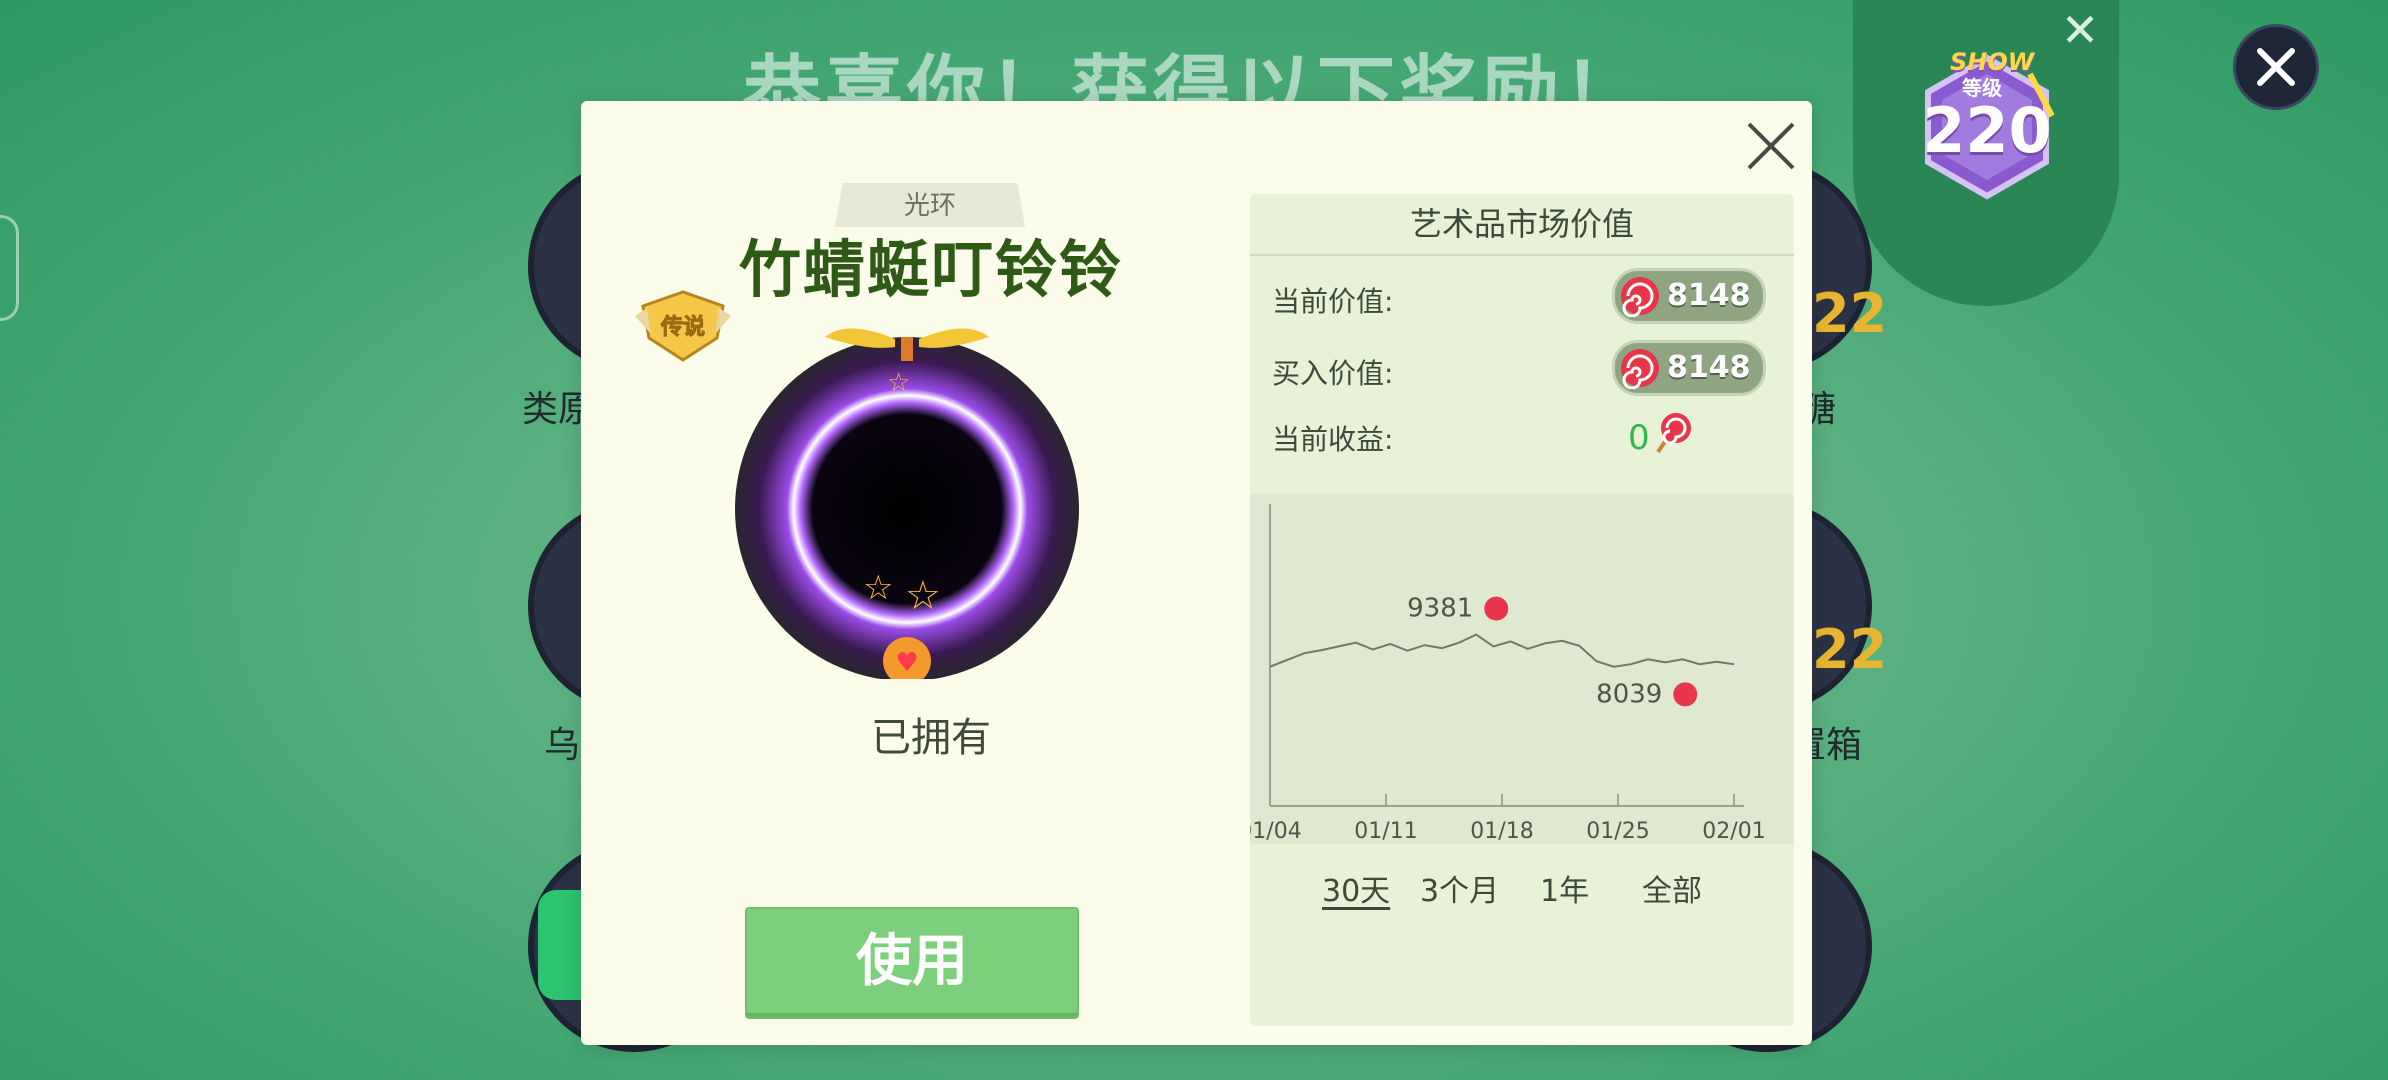 The image size is (2388, 1080). I want to click on tab-all: 全部, so click(1672, 888).